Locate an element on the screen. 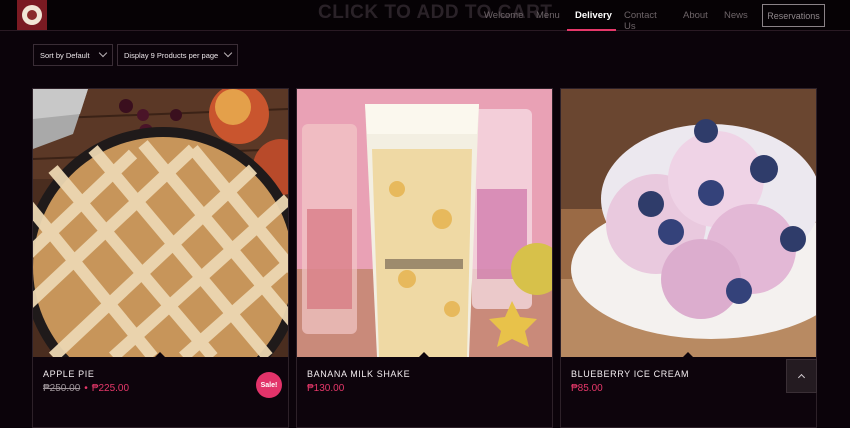  sort-select-label: Sort by Default is located at coordinates (65, 55).